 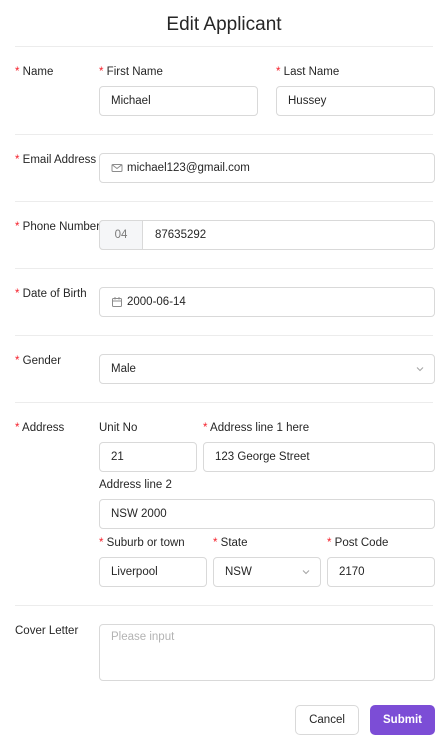 What do you see at coordinates (381, 572) in the screenshot?
I see `postcode-input: 2170` at bounding box center [381, 572].